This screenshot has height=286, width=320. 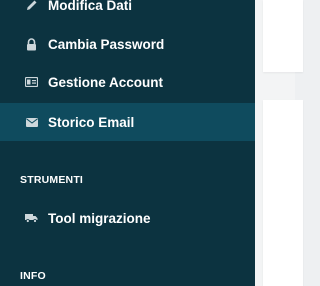 I want to click on section-title-info: INFO, so click(x=33, y=276).